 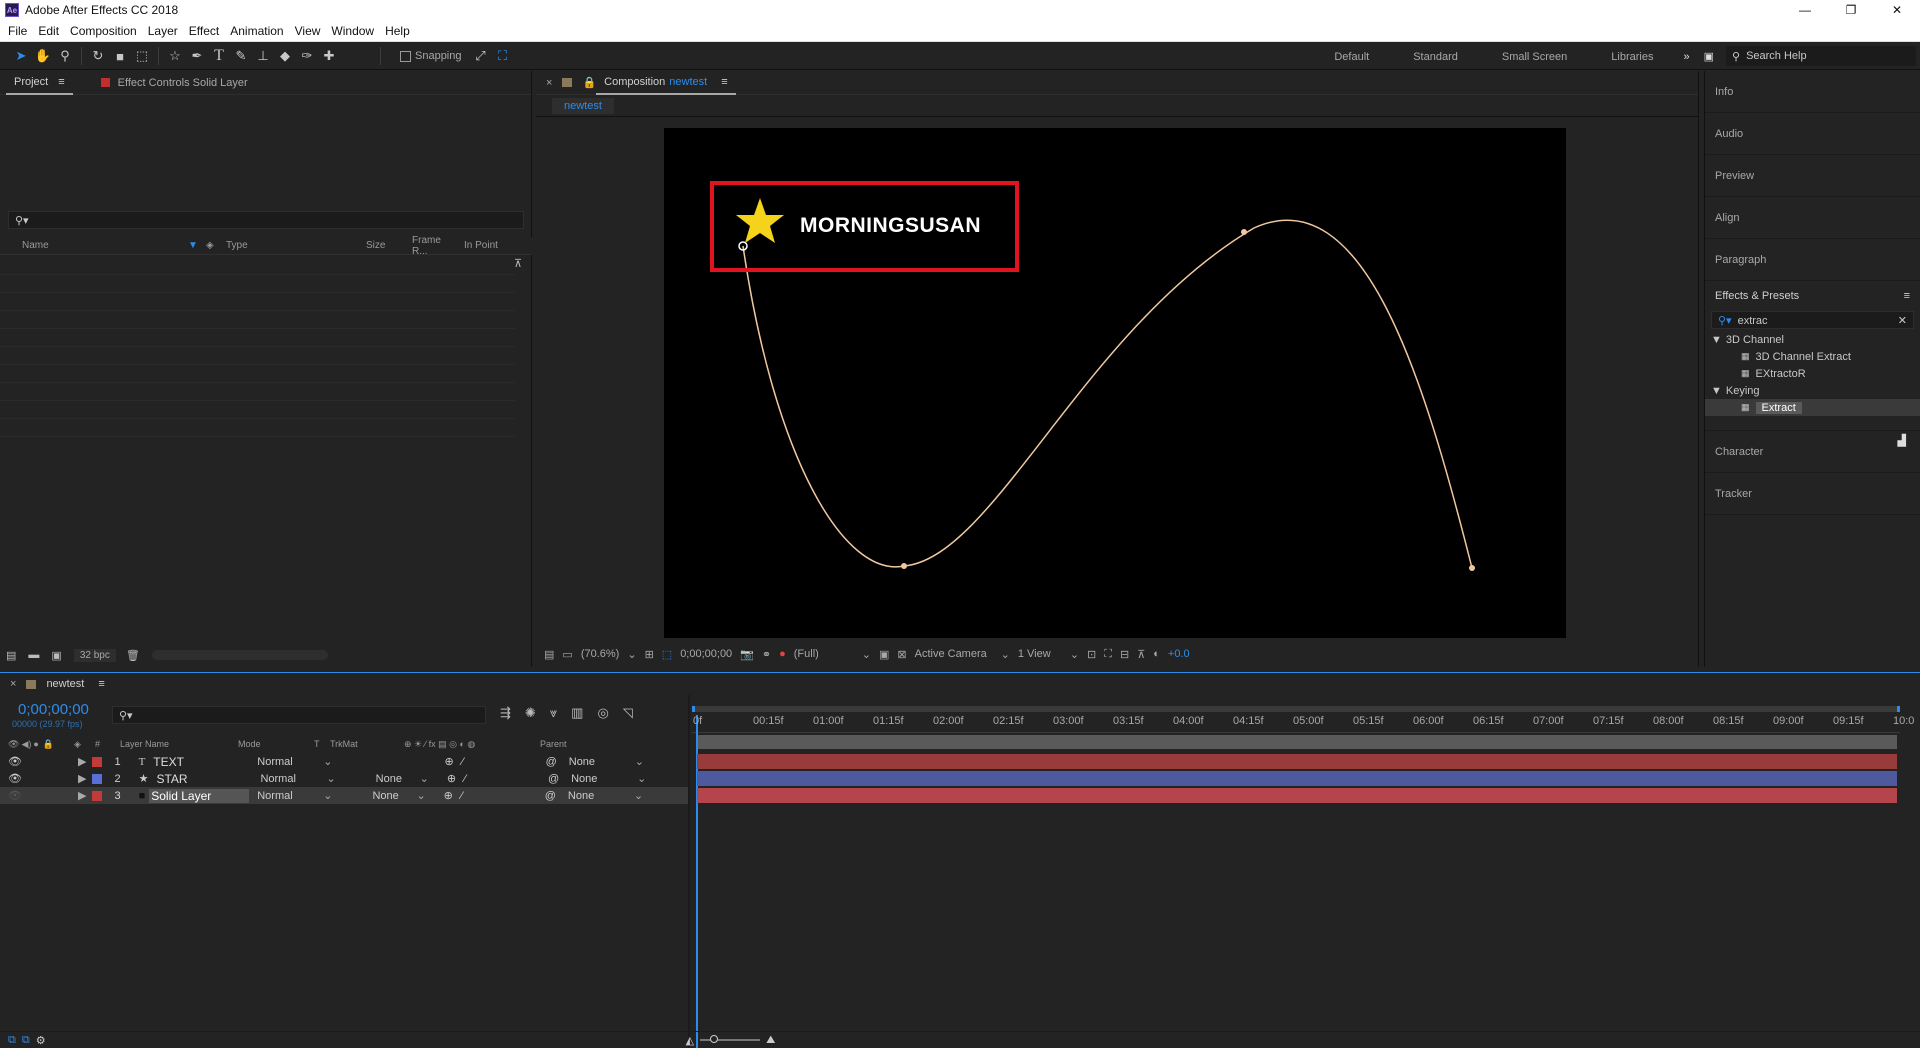 What do you see at coordinates (191, 245) in the screenshot?
I see `sort-arrow-icon: ▼` at bounding box center [191, 245].